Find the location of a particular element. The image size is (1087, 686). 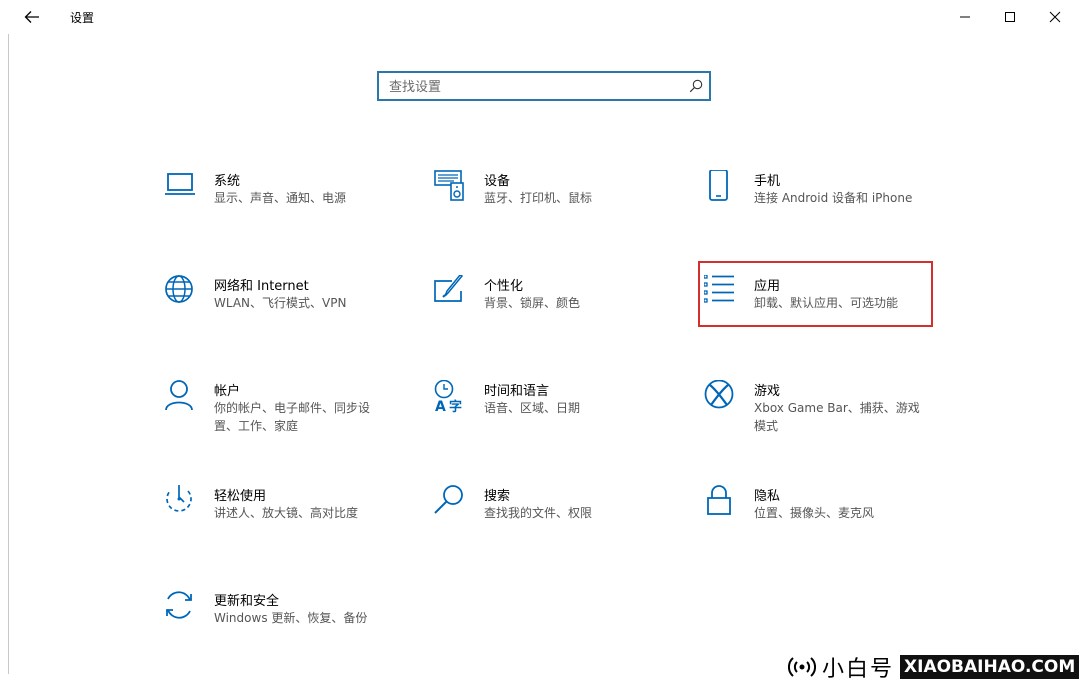

category-name: 网络和 Internet is located at coordinates (261, 286).